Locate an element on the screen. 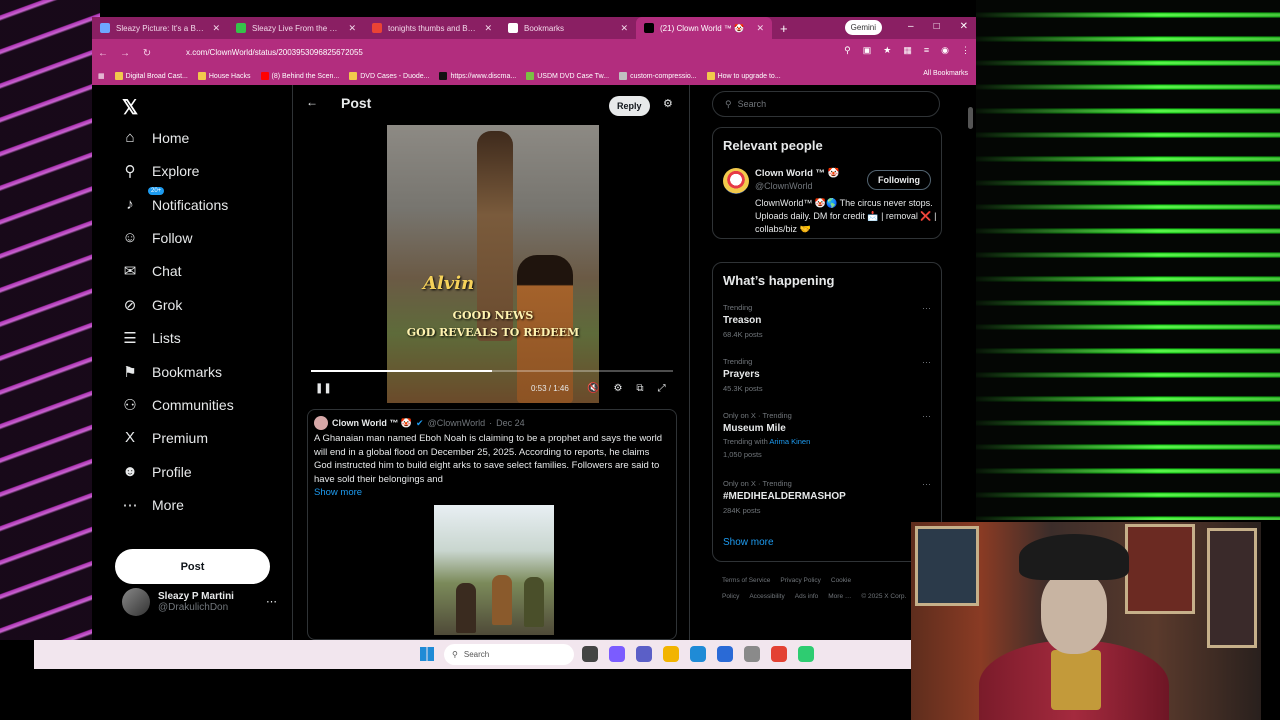  forward-arrow-icon: → is located at coordinates (125, 53).